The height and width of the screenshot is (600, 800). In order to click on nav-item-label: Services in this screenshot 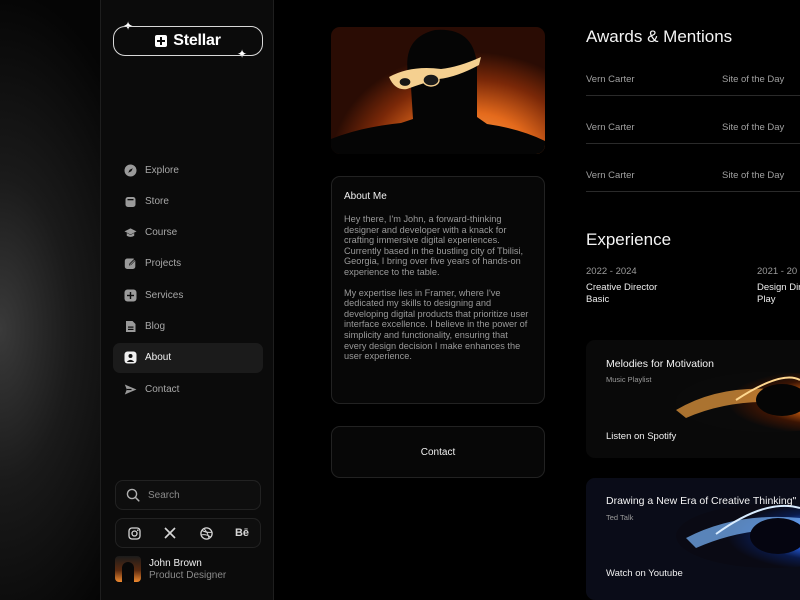, I will do `click(164, 295)`.